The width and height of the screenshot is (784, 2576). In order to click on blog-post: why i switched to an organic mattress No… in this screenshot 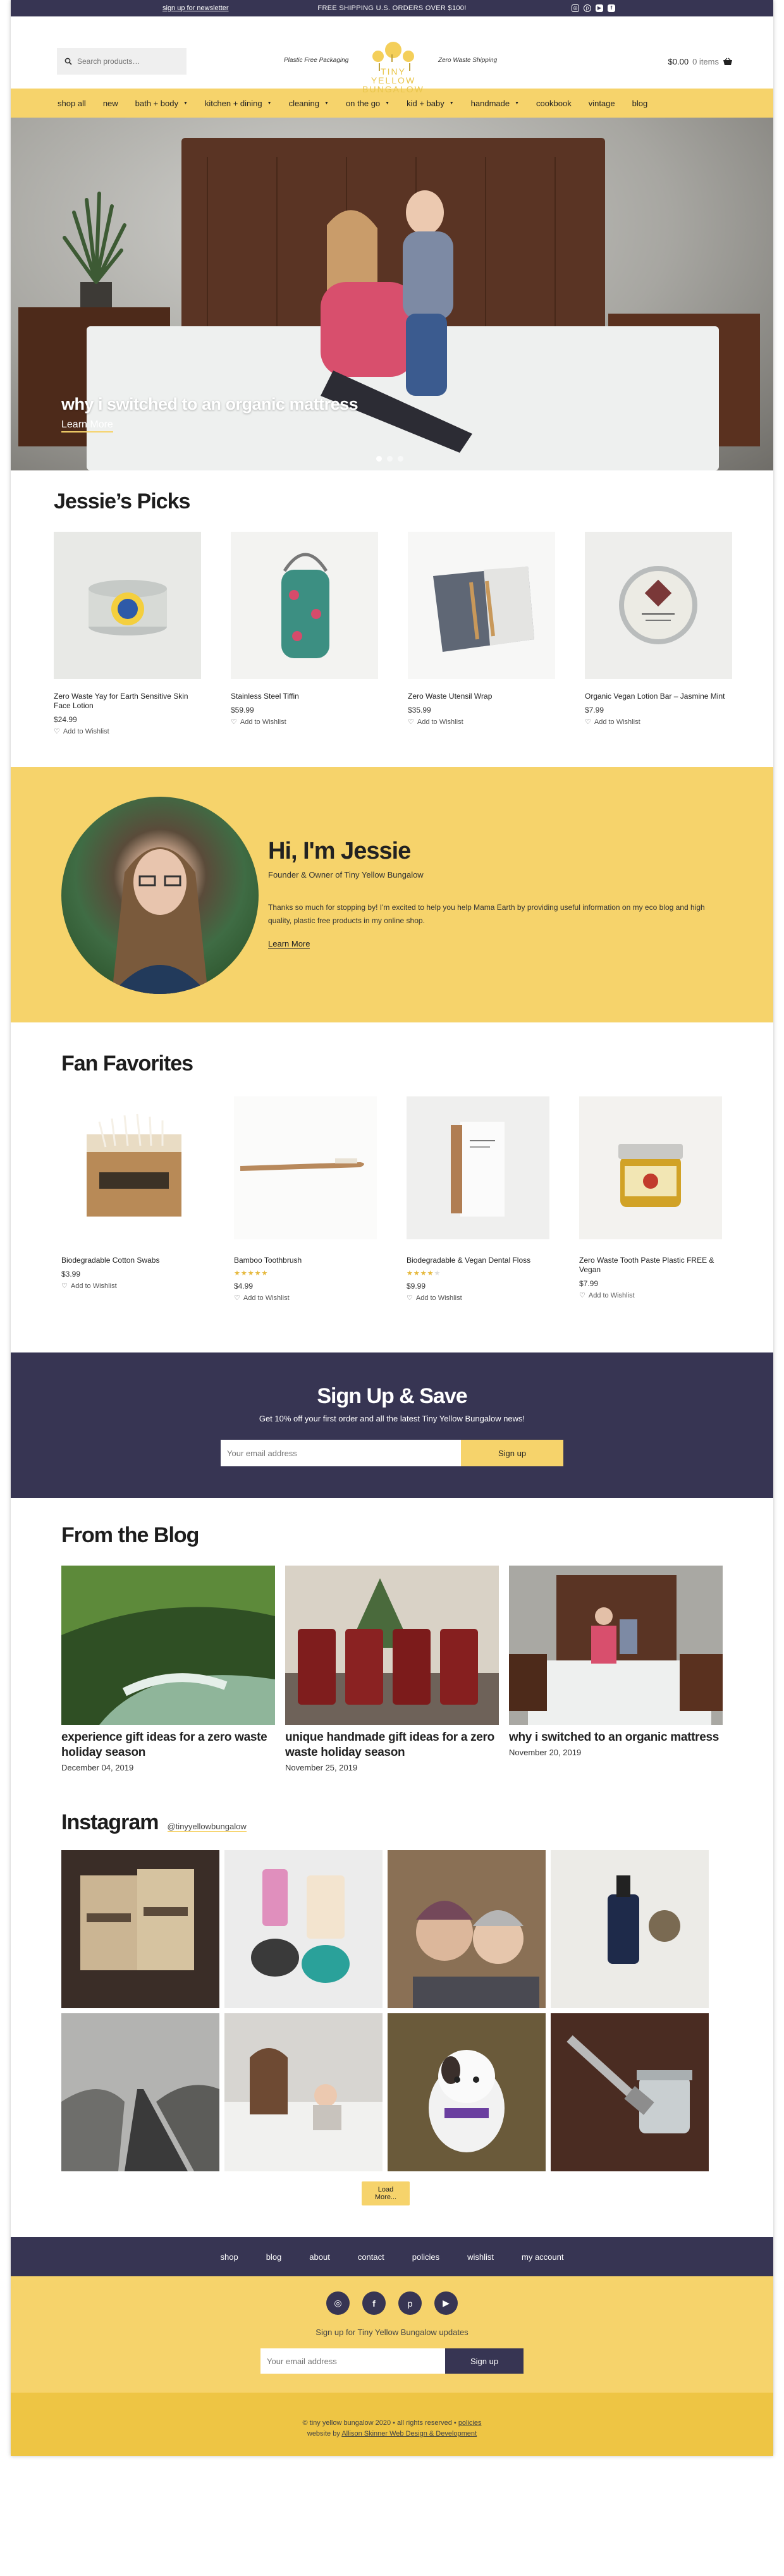, I will do `click(616, 1669)`.